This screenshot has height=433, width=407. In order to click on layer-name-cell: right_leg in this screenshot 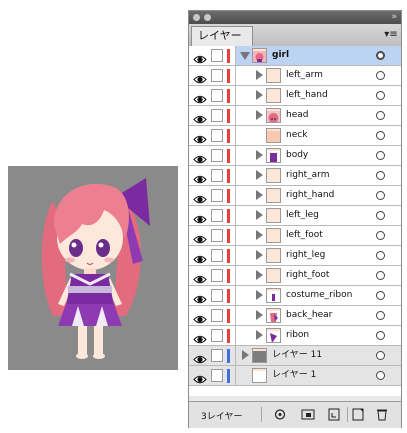, I will do `click(318, 255)`.